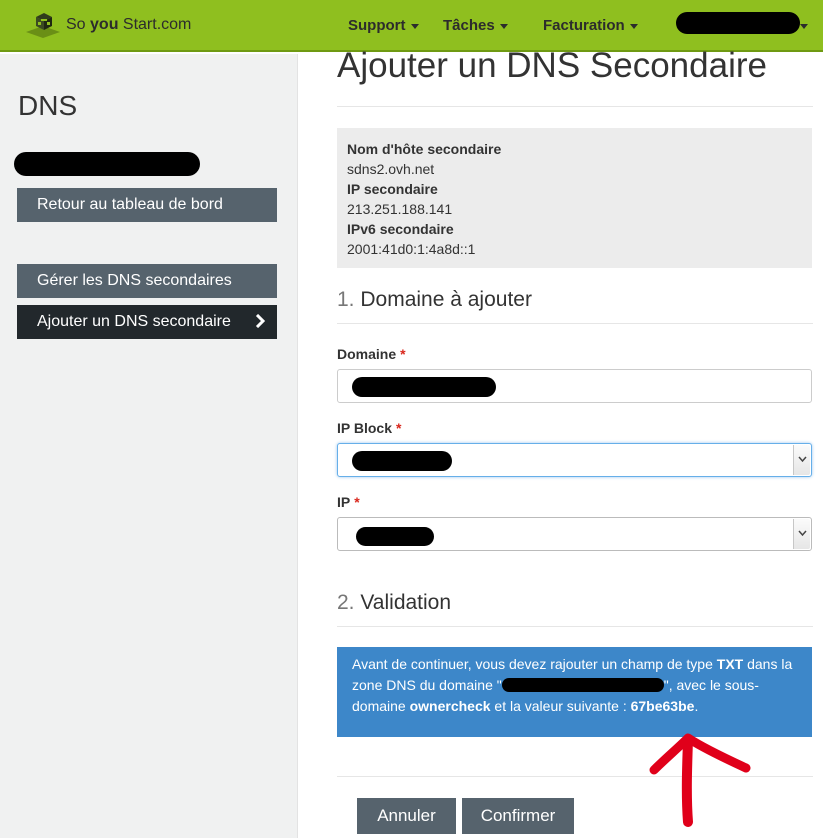 The image size is (823, 838). I want to click on sidebar-item-label: Gérer les DNS secondaires, so click(134, 280).